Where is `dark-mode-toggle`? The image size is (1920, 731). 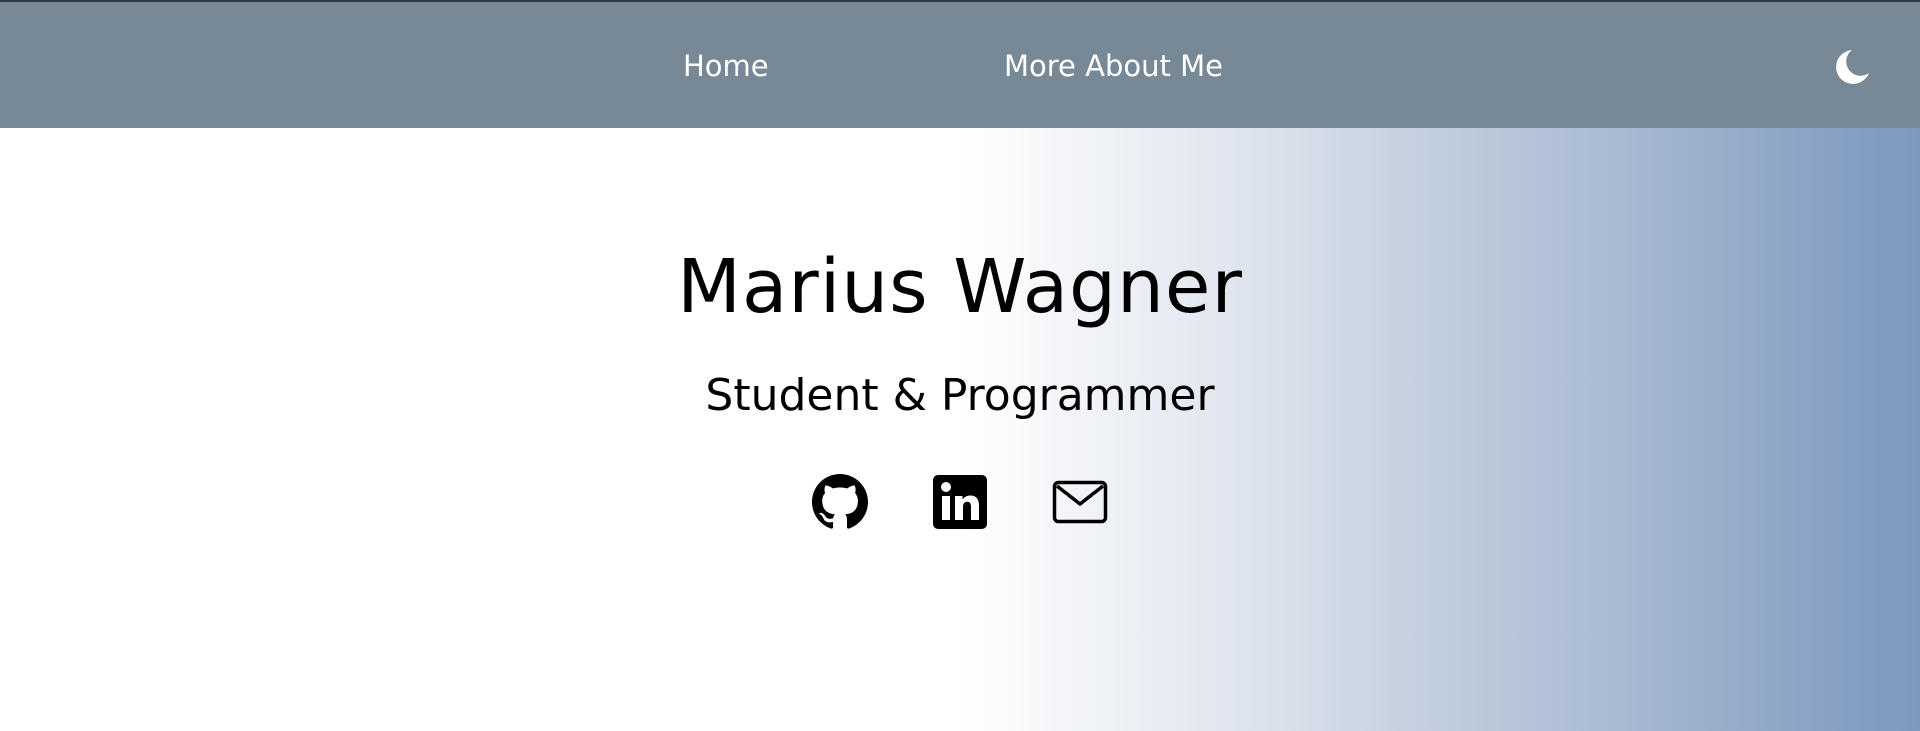 dark-mode-toggle is located at coordinates (1851, 67).